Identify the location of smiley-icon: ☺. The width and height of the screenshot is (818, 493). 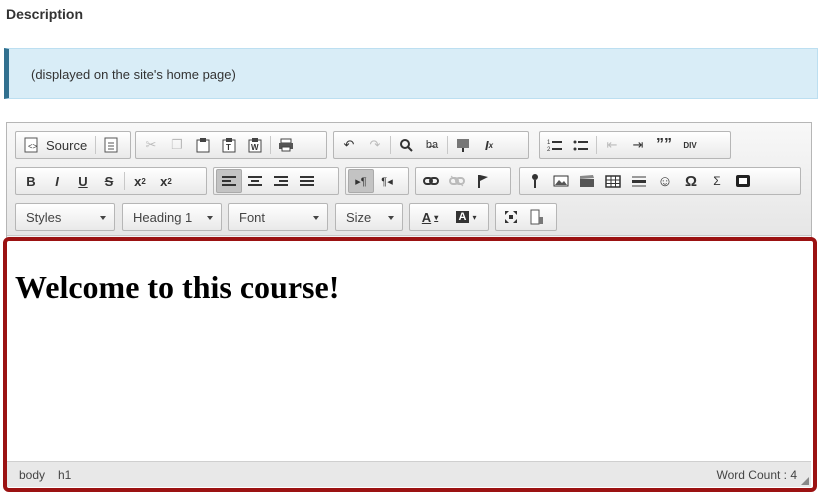
(665, 181).